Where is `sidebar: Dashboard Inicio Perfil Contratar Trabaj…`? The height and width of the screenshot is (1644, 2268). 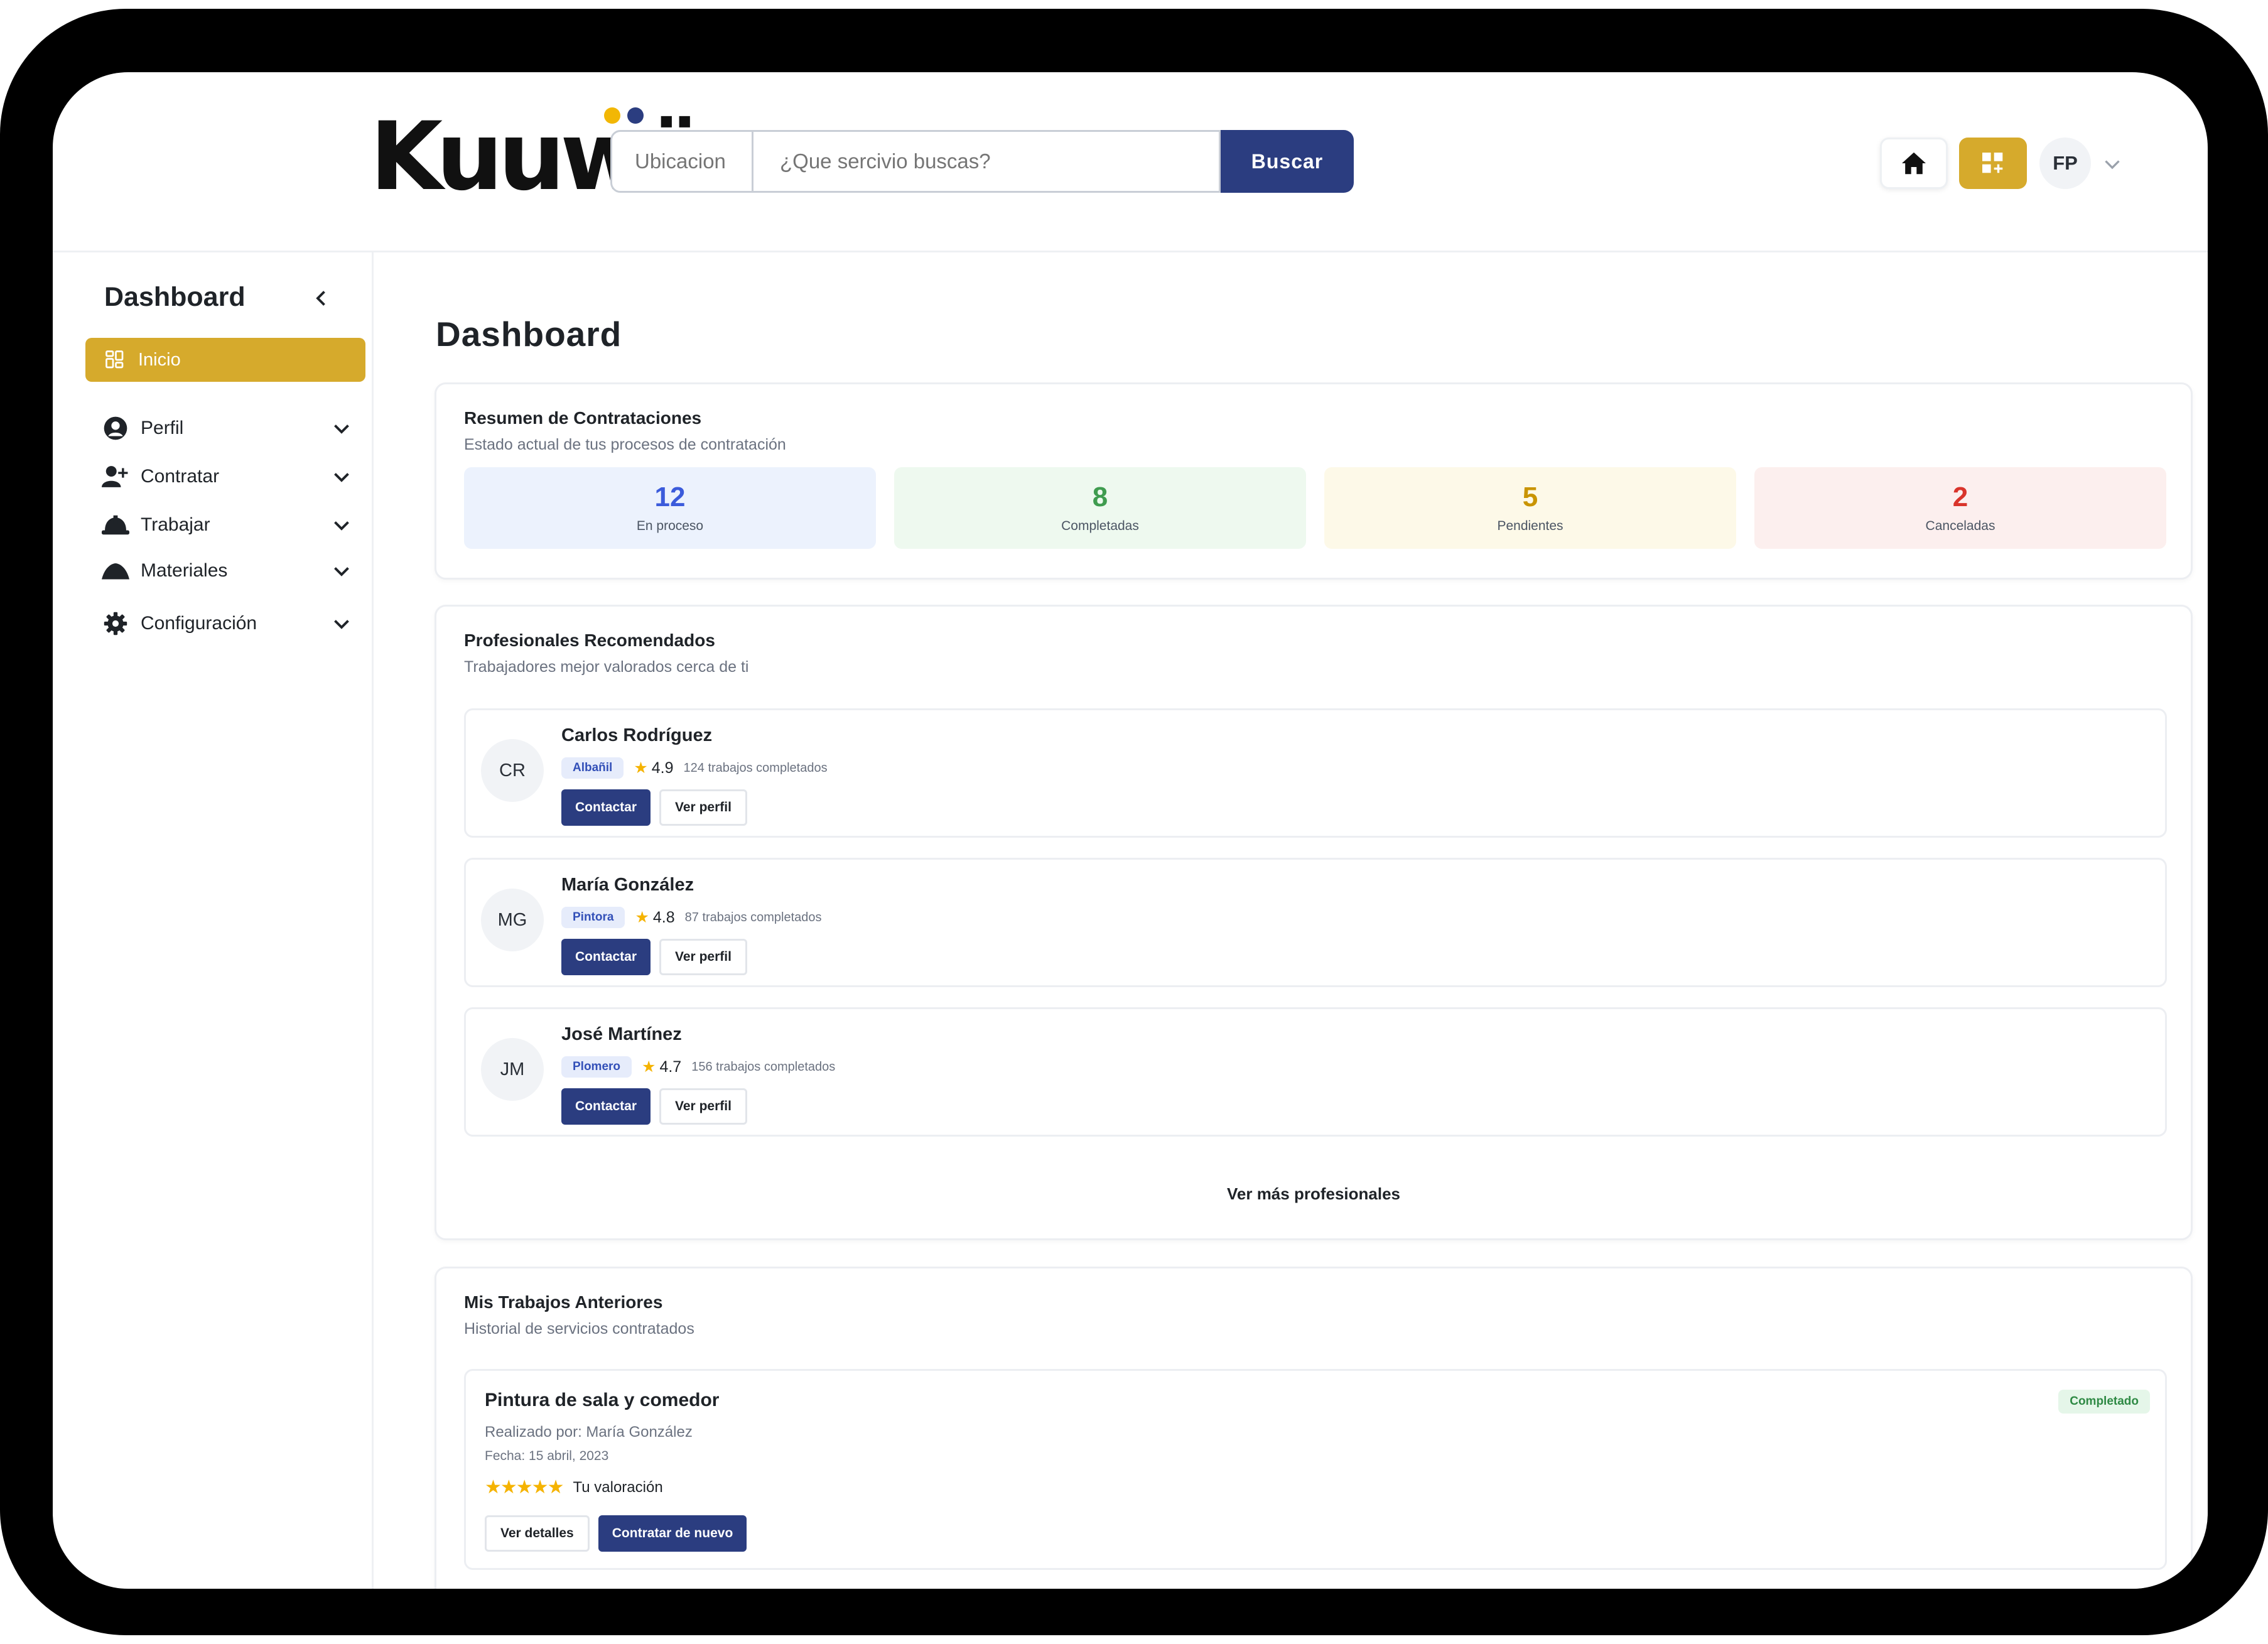 sidebar: Dashboard Inicio Perfil Contratar Trabaj… is located at coordinates (213, 920).